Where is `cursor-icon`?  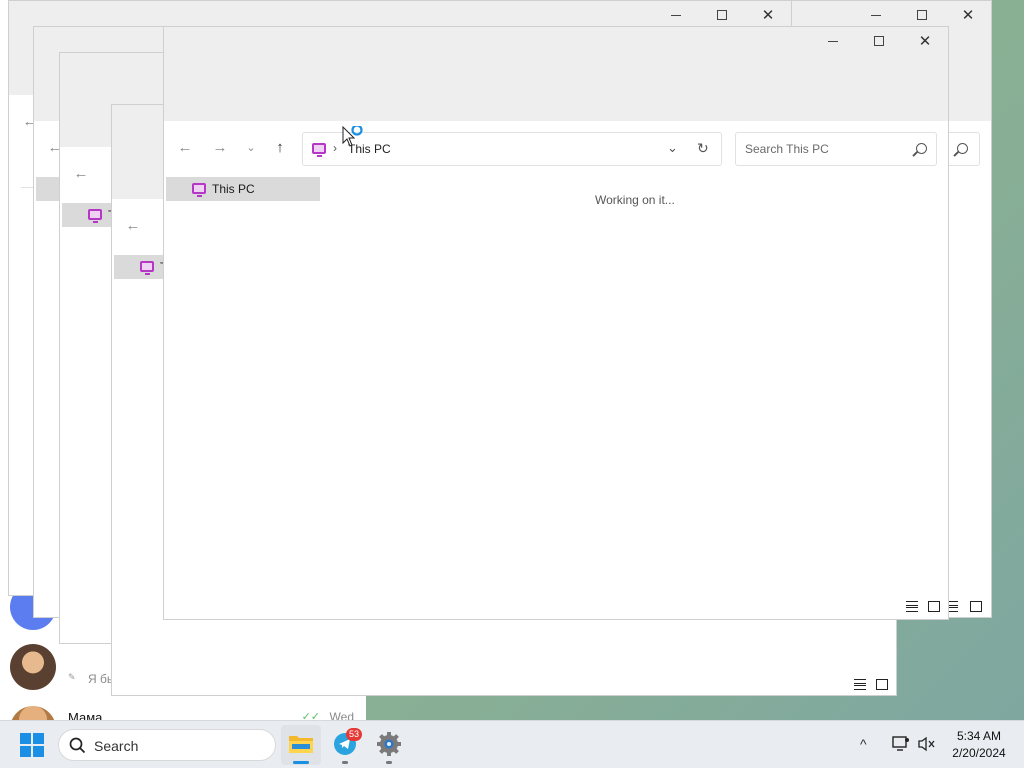
cursor-icon is located at coordinates (352, 135).